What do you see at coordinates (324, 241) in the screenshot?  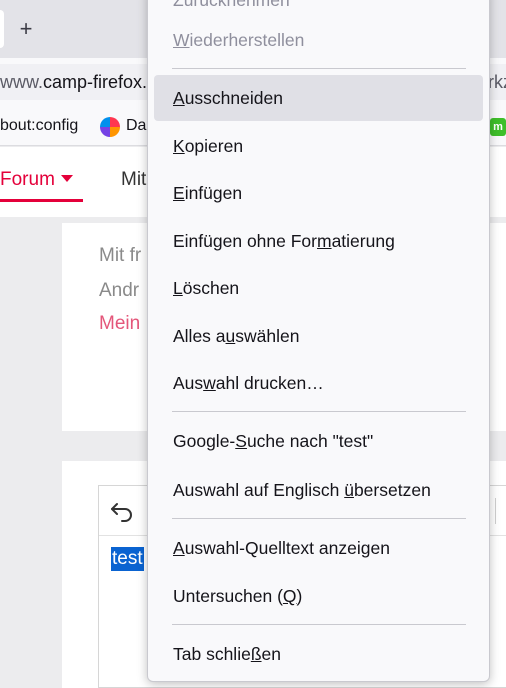 I see `access-key: m` at bounding box center [324, 241].